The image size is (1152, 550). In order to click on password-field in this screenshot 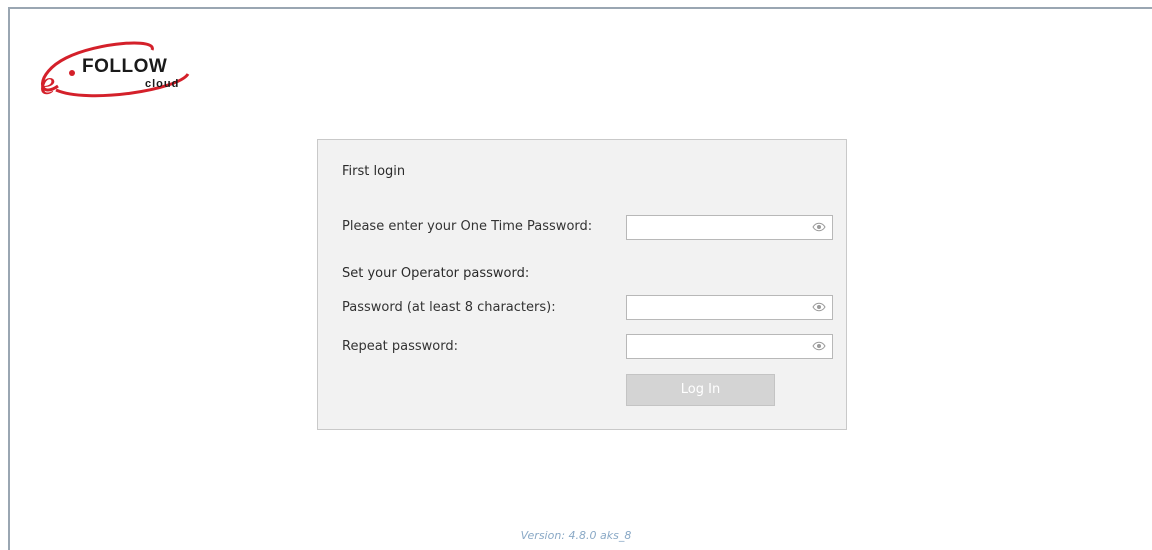, I will do `click(729, 307)`.